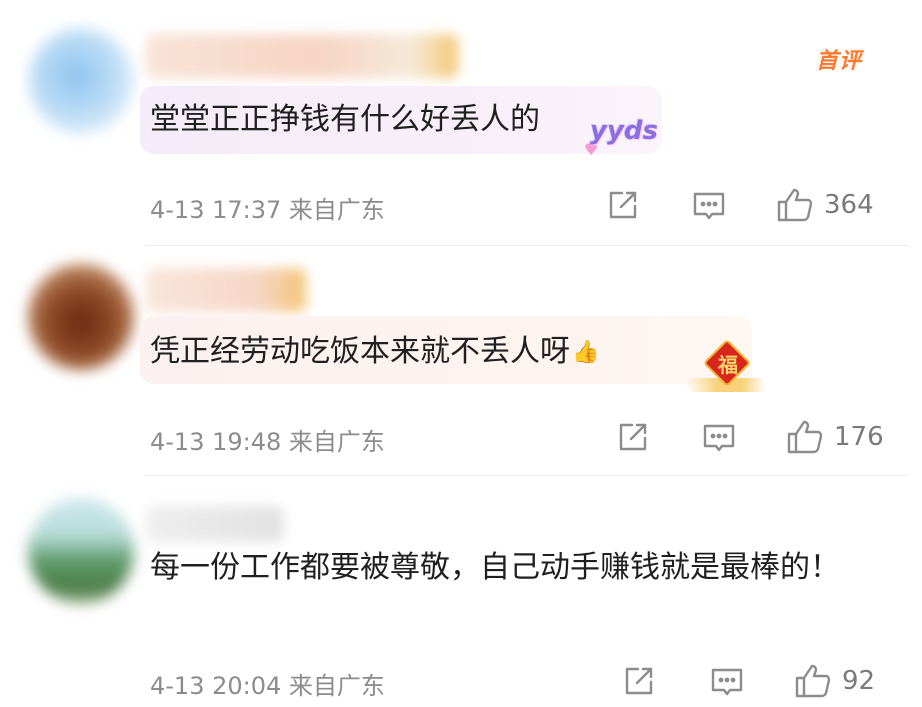 This screenshot has height=707, width=922. Describe the element at coordinates (849, 205) in the screenshot. I see `like-count: 364` at that location.